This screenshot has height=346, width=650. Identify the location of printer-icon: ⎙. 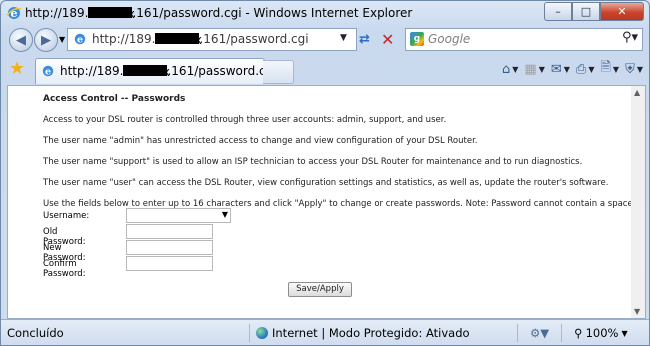
(581, 69).